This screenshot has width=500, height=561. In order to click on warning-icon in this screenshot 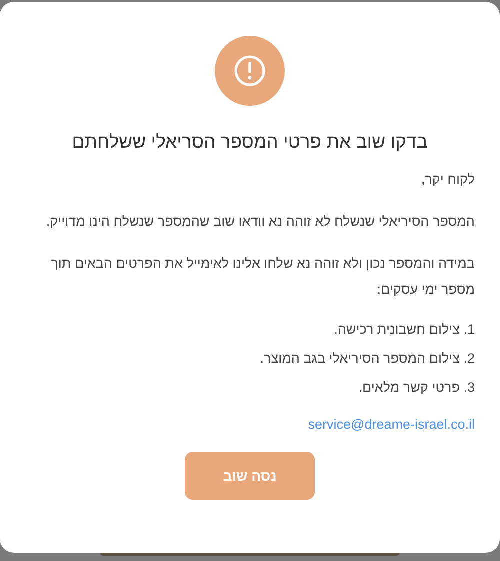, I will do `click(250, 71)`.